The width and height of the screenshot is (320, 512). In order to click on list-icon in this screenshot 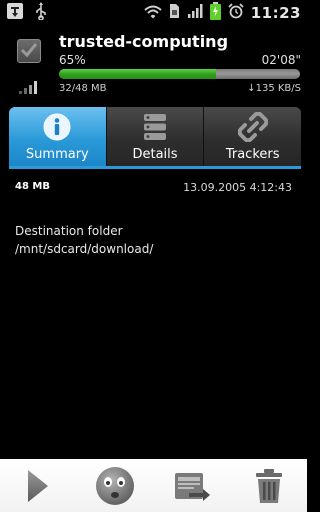, I will do `click(155, 129)`.